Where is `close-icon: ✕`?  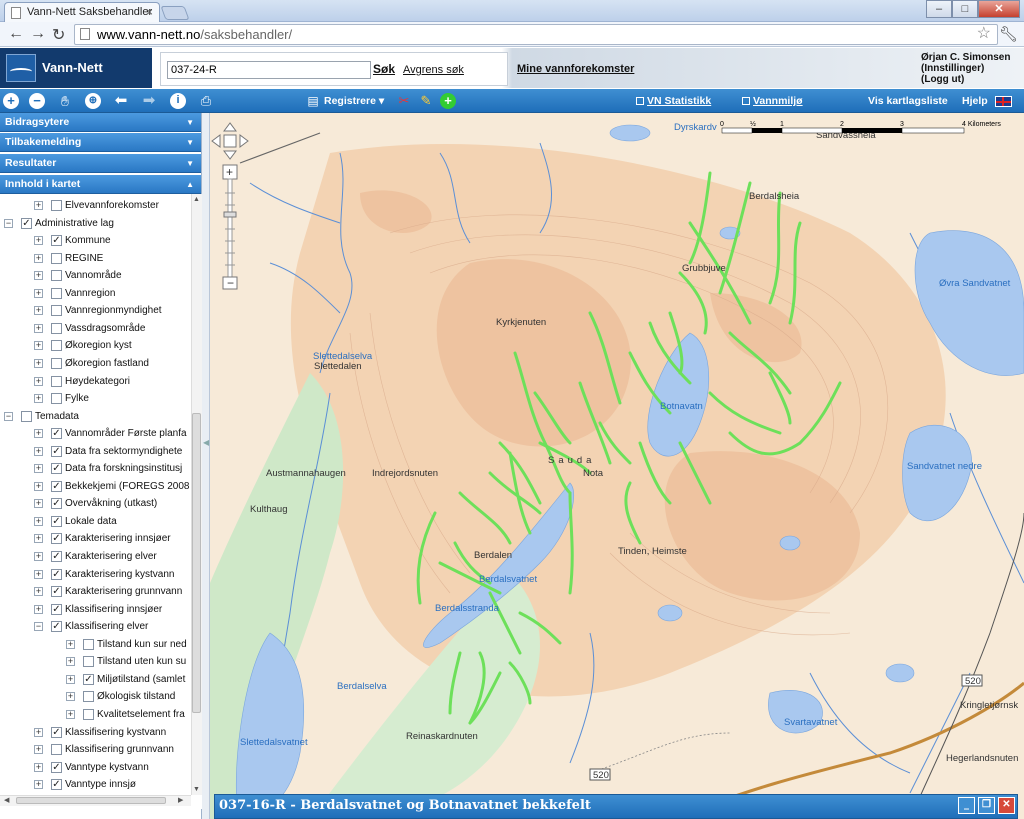
close-icon: ✕ is located at coordinates (1006, 805).